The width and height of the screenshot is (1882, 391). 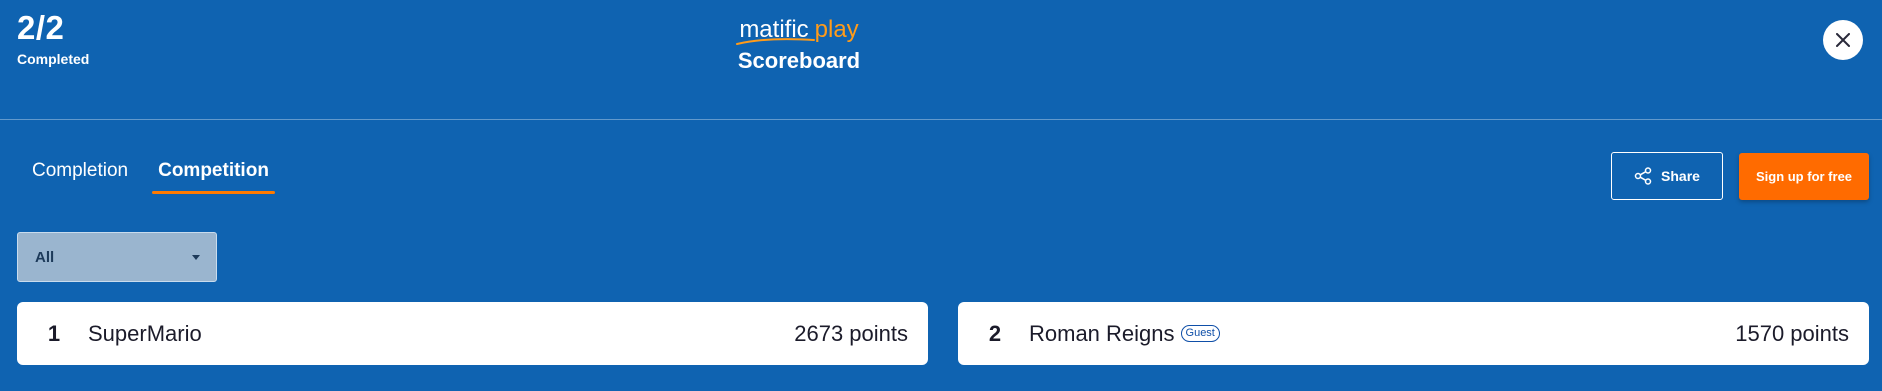 What do you see at coordinates (53, 59) in the screenshot?
I see `progress-label: Completed` at bounding box center [53, 59].